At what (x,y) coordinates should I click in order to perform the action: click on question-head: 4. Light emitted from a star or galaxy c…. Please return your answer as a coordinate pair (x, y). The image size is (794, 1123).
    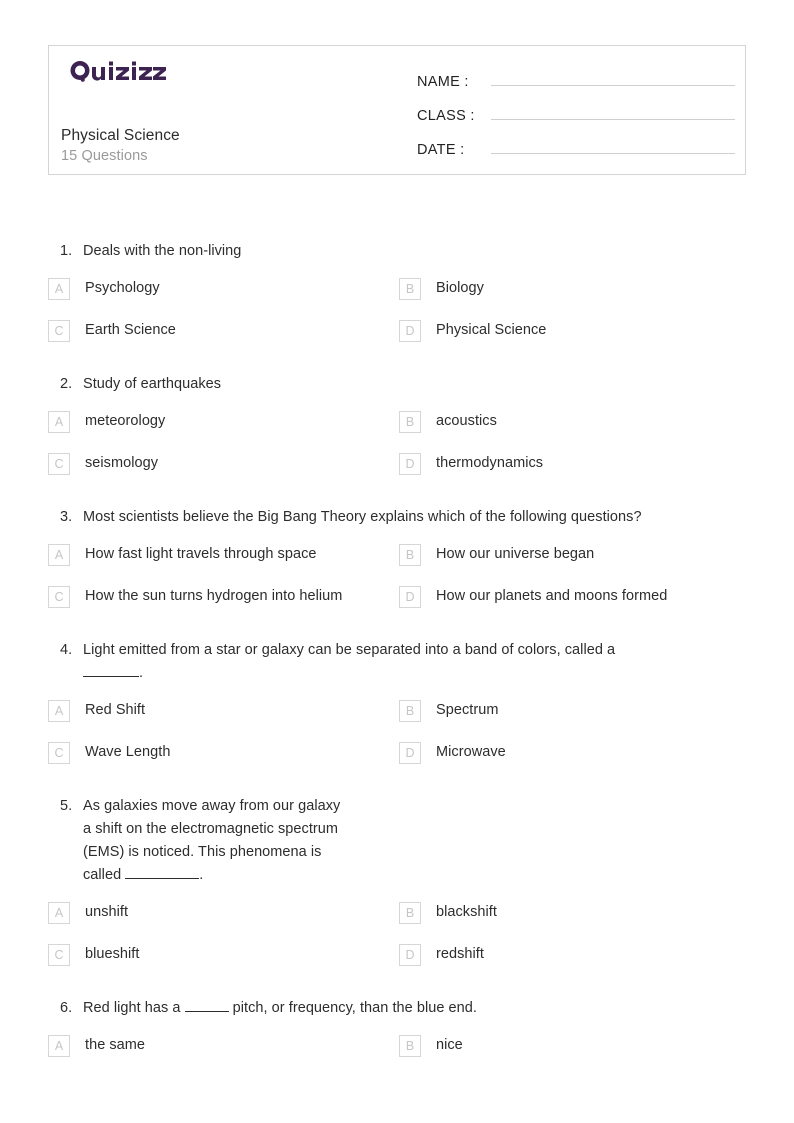
    Looking at the image, I should click on (397, 656).